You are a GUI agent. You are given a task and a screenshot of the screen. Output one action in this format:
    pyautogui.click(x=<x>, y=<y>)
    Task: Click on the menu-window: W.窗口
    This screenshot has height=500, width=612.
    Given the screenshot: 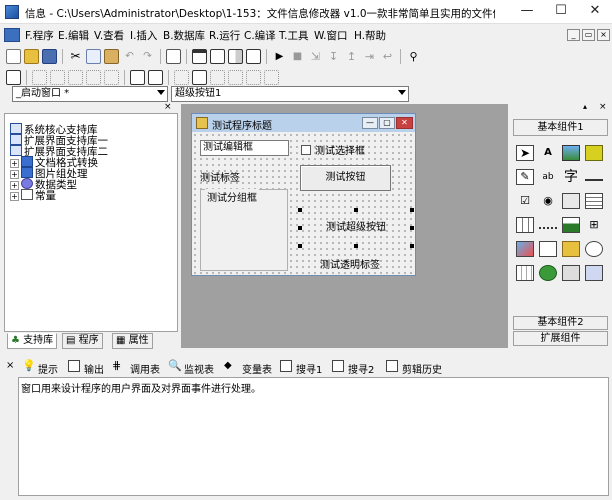 What is the action you would take?
    pyautogui.click(x=331, y=35)
    